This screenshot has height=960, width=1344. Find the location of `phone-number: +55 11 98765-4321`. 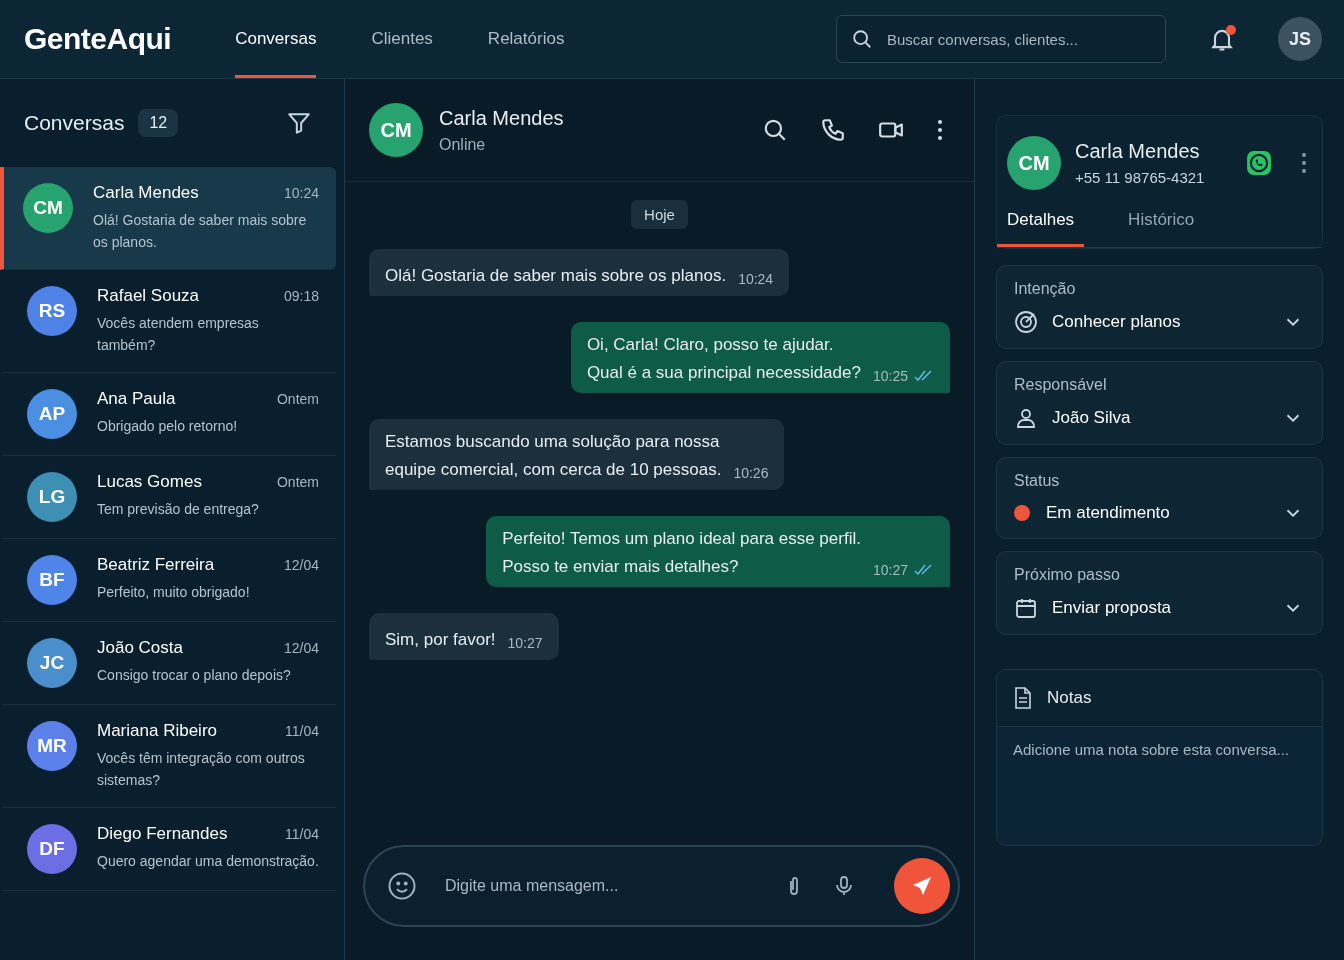

phone-number: +55 11 98765-4321 is located at coordinates (1140, 177).